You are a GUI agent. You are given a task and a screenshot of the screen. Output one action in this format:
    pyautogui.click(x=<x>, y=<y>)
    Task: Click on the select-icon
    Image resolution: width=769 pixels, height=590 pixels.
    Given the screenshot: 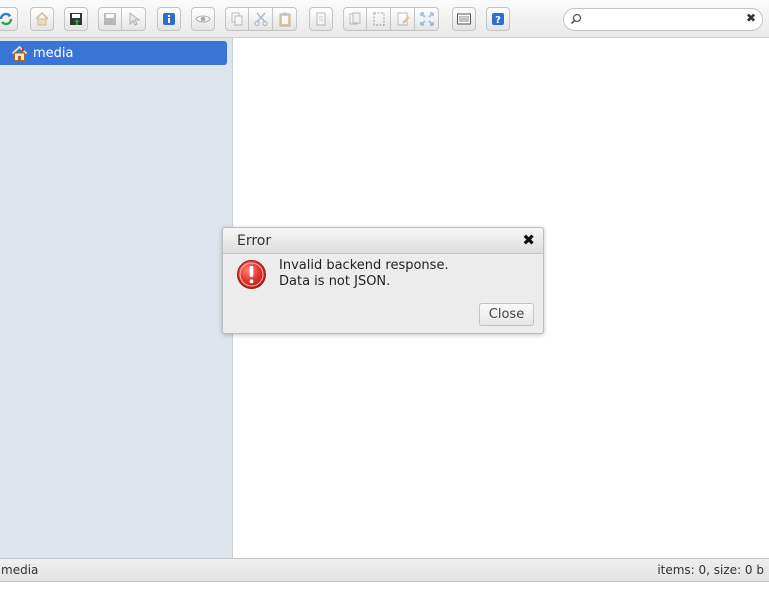 What is the action you would take?
    pyautogui.click(x=378, y=19)
    